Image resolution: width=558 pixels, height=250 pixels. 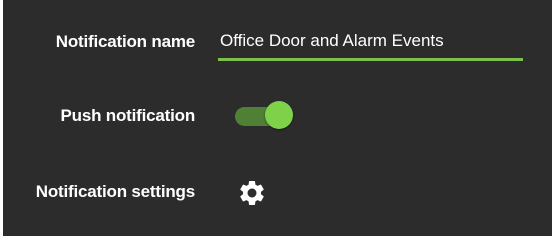 I want to click on notification-name-underline, so click(x=370, y=59).